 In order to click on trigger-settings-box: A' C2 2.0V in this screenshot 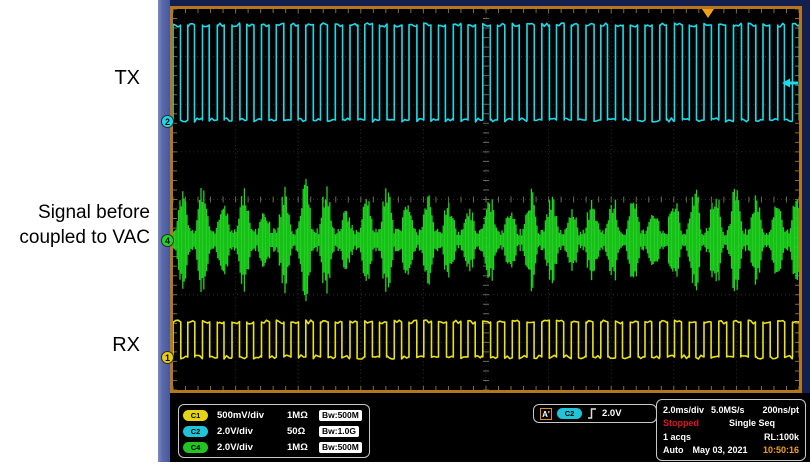, I will do `click(595, 413)`.